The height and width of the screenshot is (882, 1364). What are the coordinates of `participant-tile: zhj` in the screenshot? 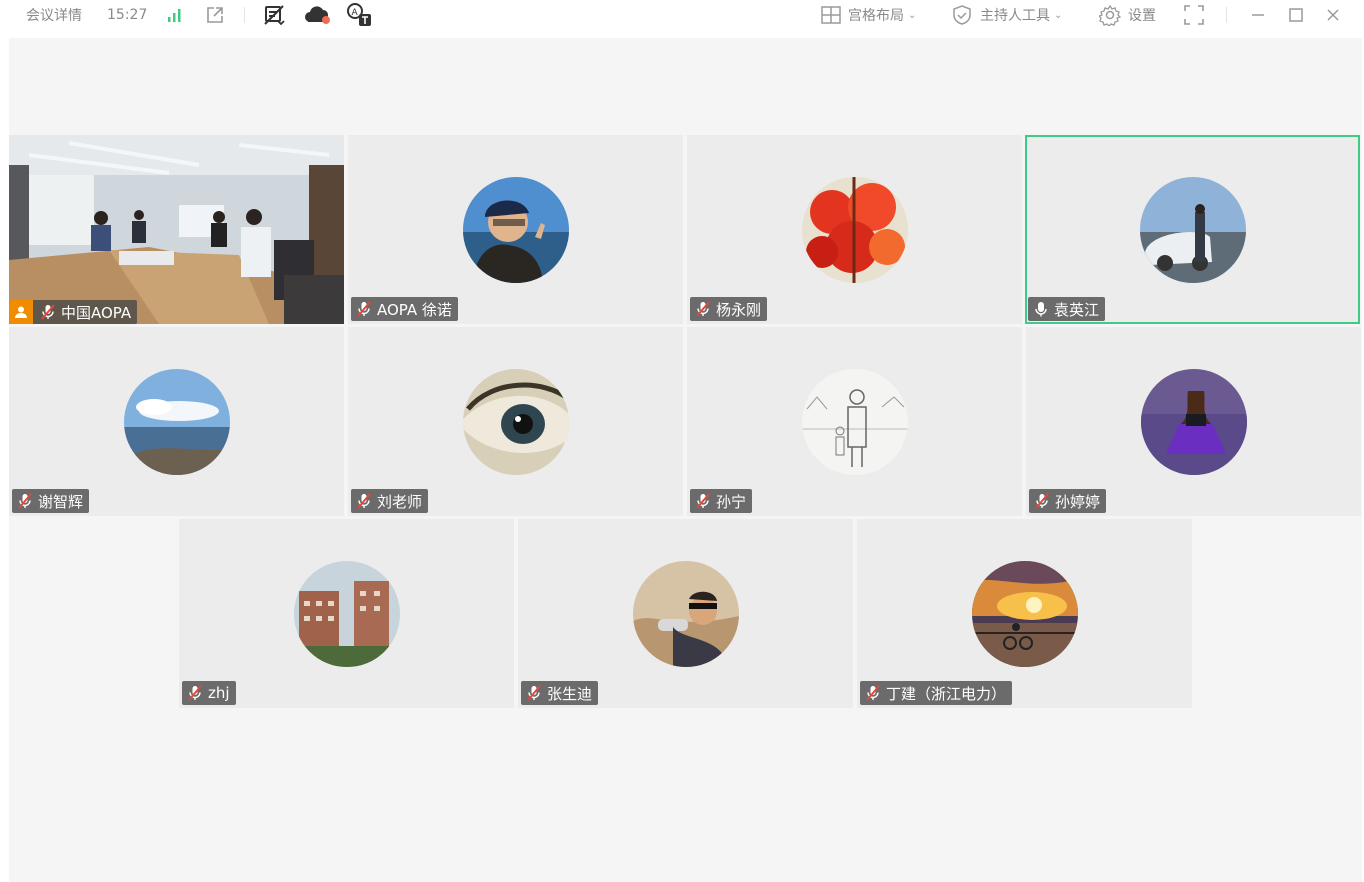 It's located at (346, 613).